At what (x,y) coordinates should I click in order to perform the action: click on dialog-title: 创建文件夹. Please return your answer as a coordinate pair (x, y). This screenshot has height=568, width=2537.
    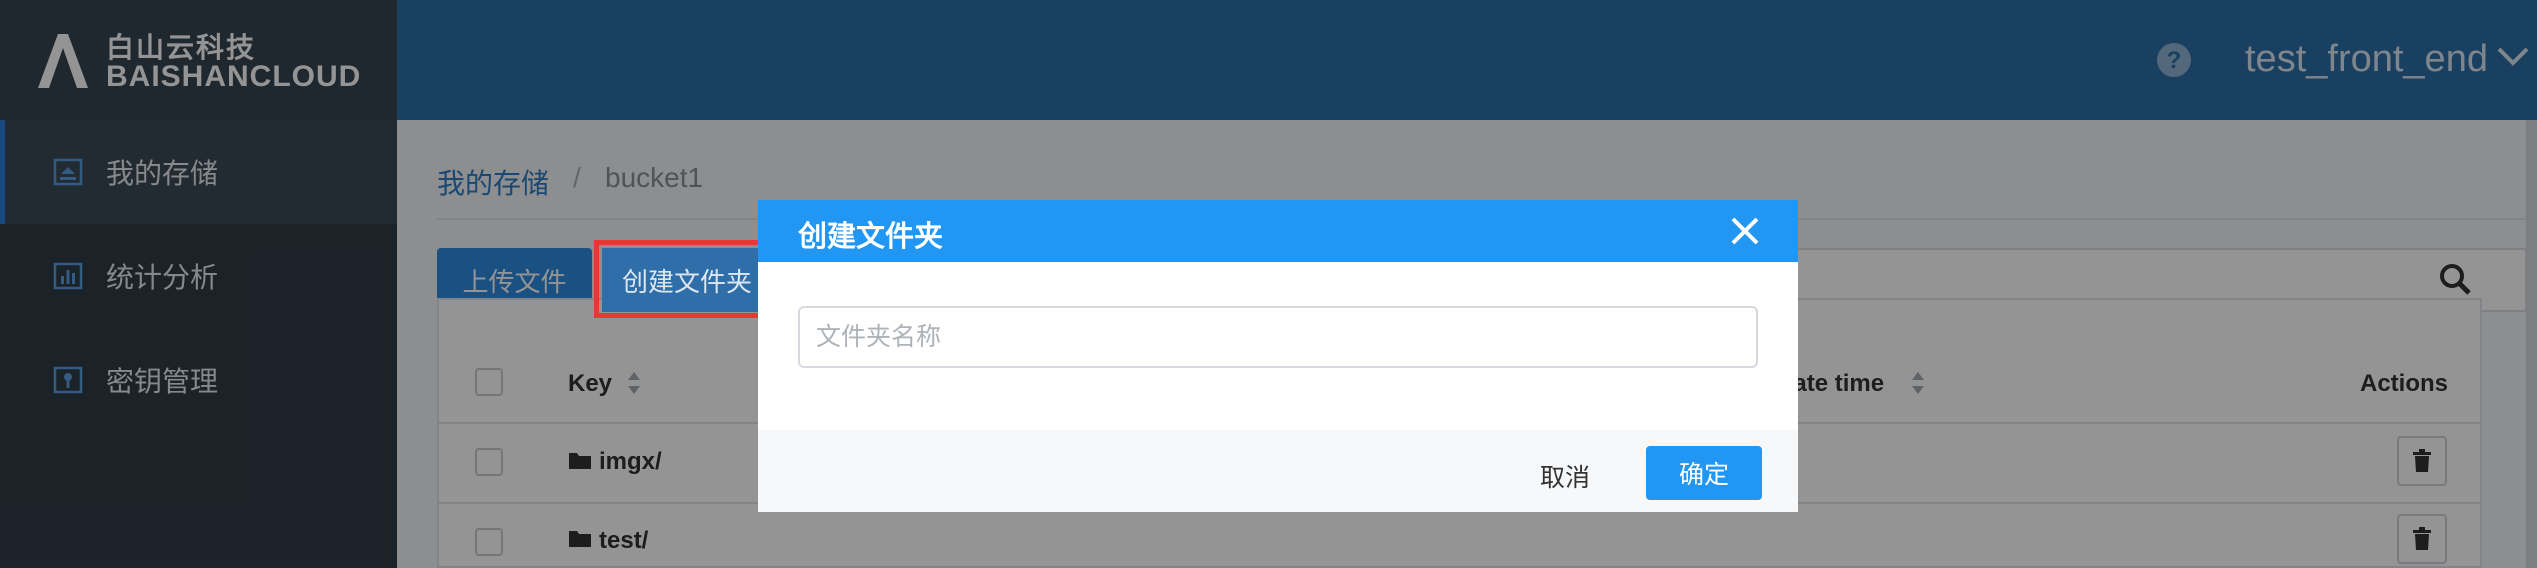
    Looking at the image, I should click on (871, 237).